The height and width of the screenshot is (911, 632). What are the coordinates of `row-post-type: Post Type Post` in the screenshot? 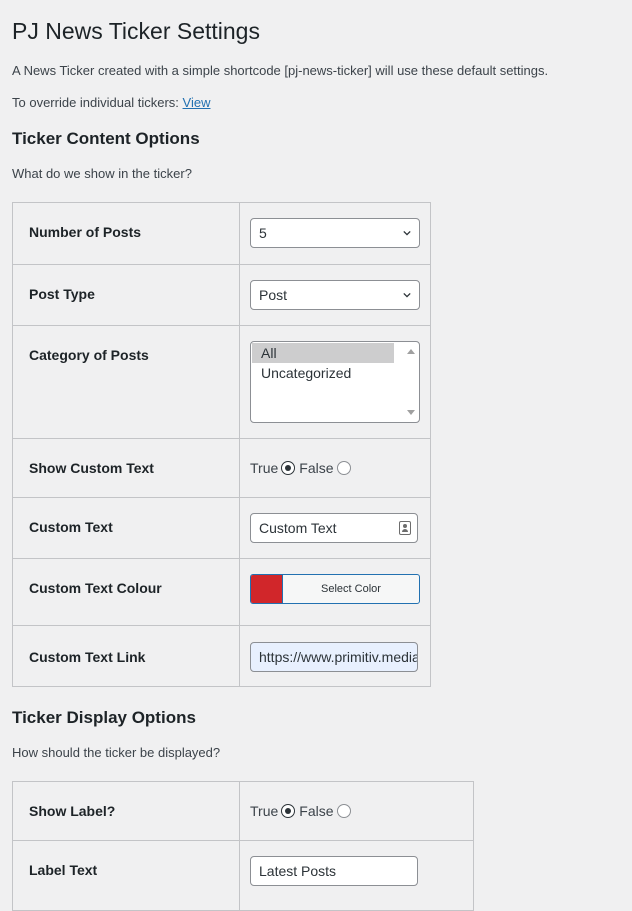 It's located at (221, 295).